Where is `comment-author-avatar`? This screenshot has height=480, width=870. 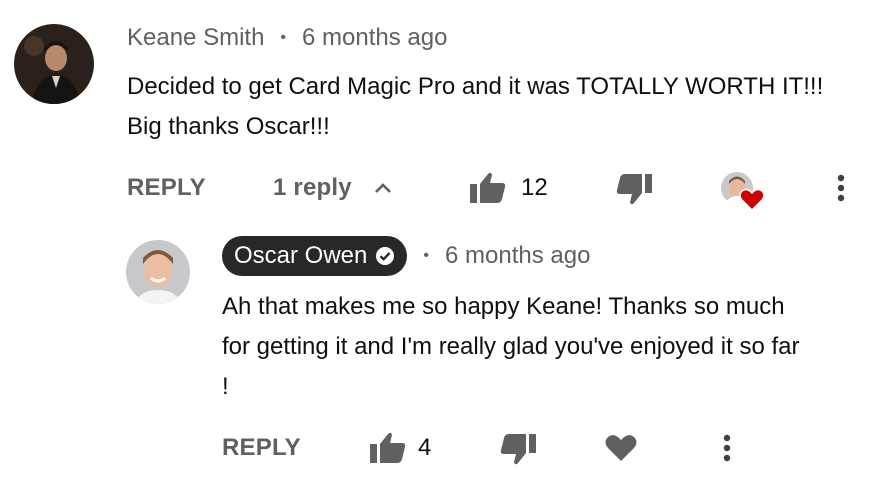
comment-author-avatar is located at coordinates (54, 64).